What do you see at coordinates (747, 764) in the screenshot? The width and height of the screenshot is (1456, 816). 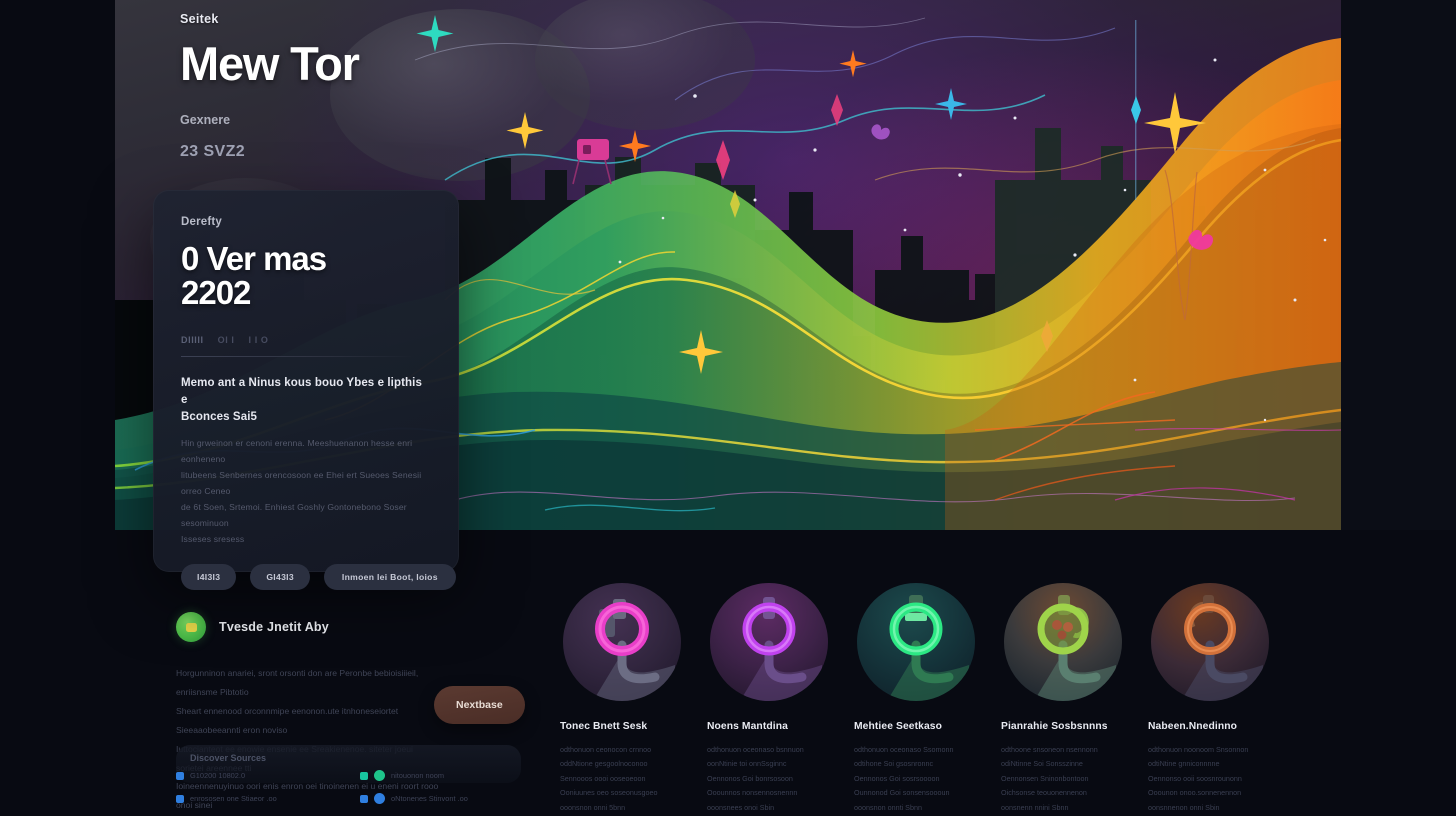 I see `feature-line: oonNtinie toi onnSsginnc` at bounding box center [747, 764].